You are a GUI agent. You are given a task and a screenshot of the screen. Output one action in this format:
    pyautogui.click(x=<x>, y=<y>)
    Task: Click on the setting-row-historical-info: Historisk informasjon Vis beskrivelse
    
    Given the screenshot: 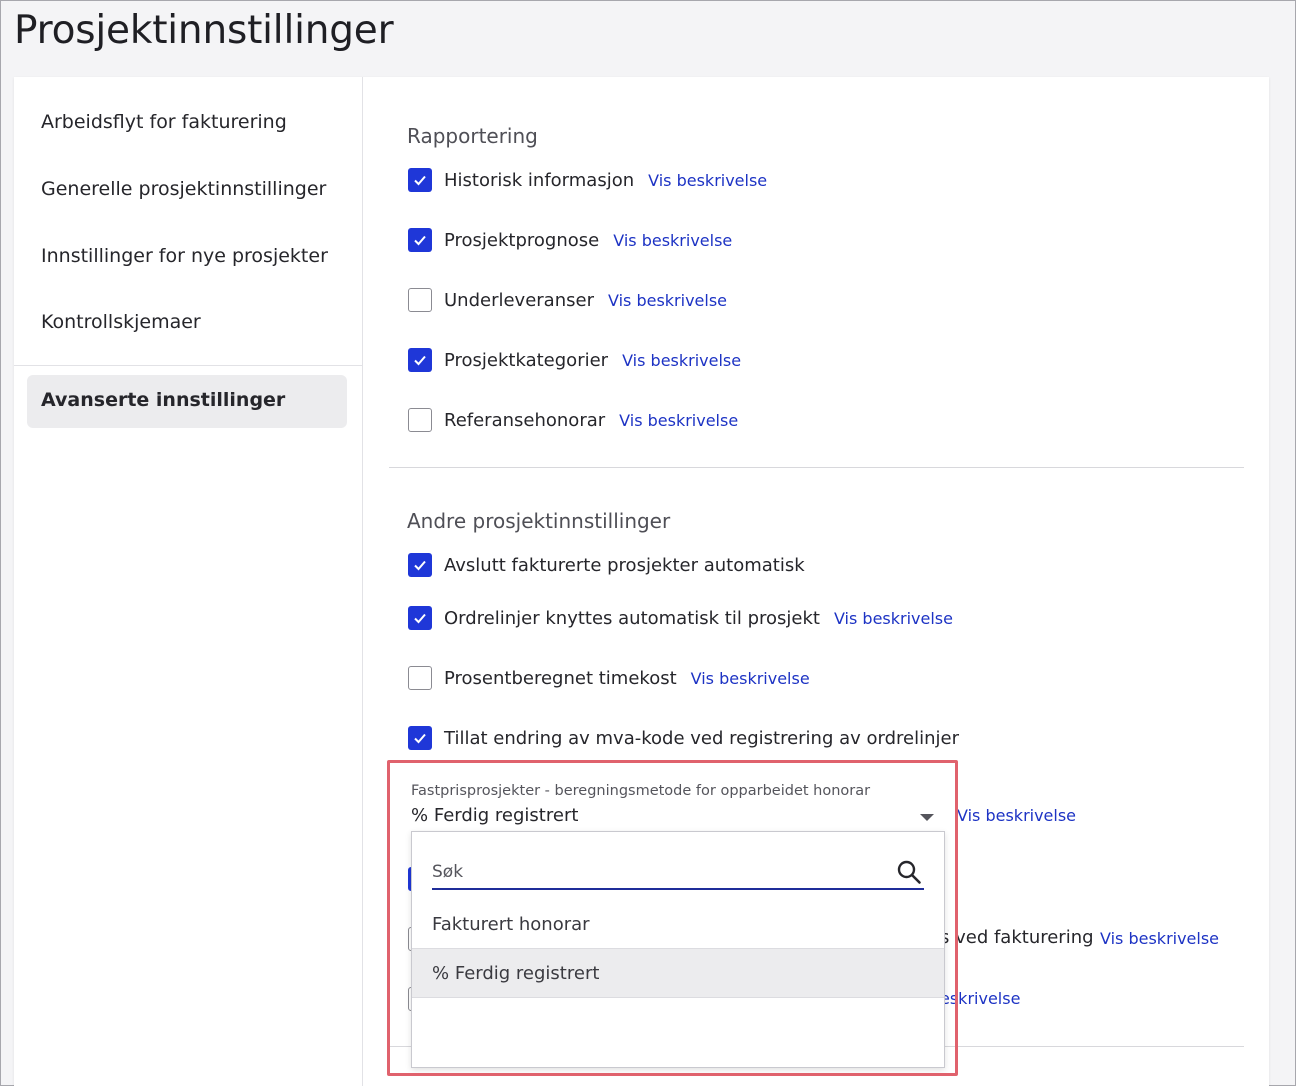 What is the action you would take?
    pyautogui.click(x=587, y=180)
    